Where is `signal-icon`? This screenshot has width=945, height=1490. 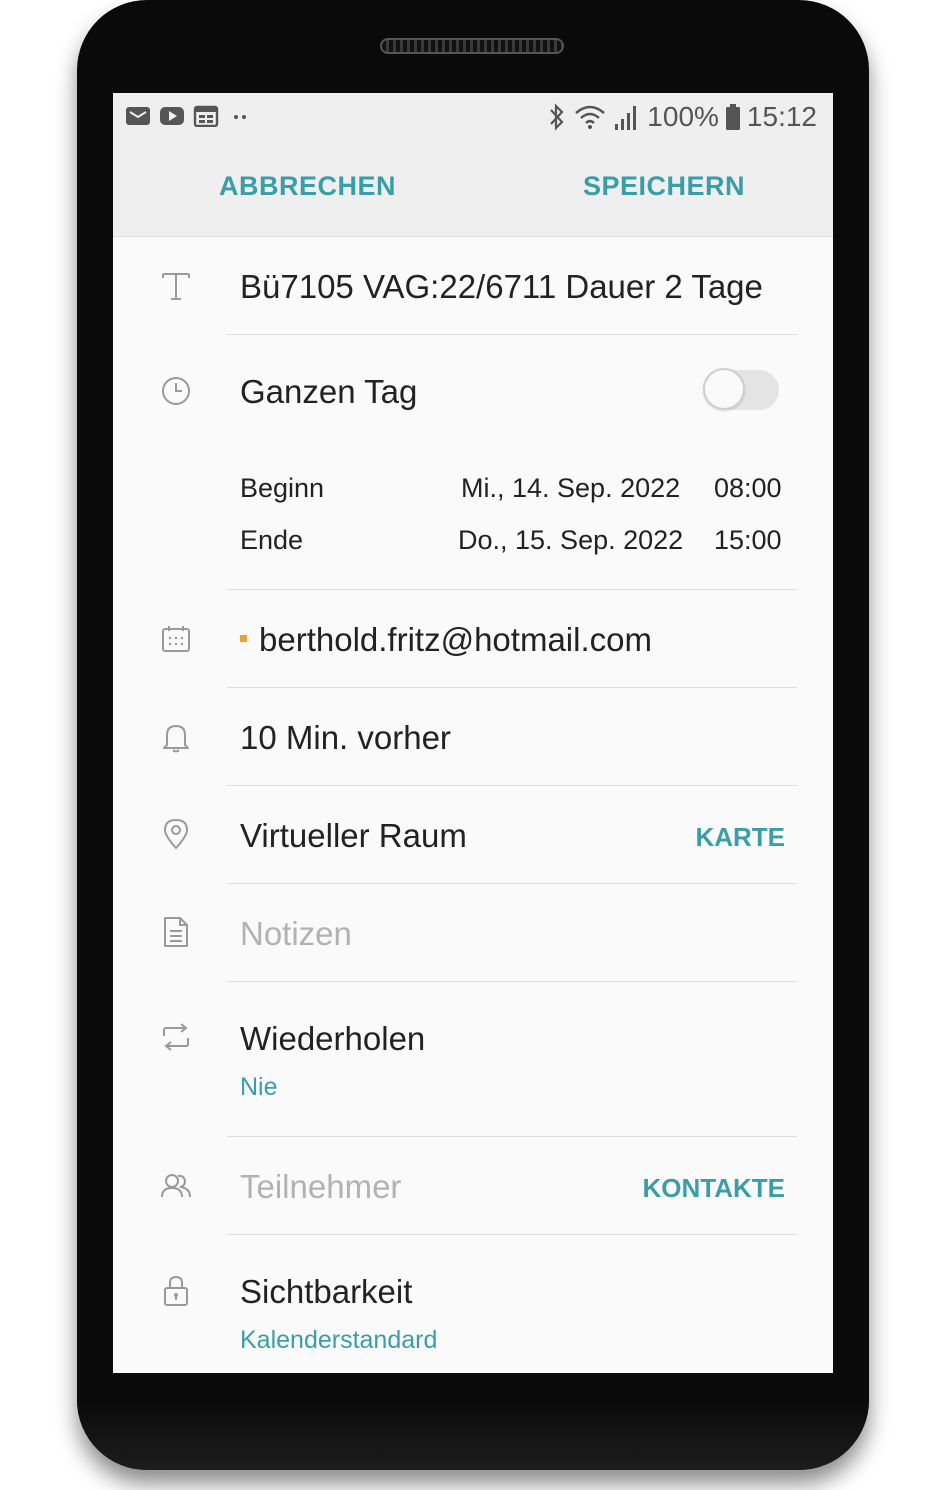 signal-icon is located at coordinates (626, 118).